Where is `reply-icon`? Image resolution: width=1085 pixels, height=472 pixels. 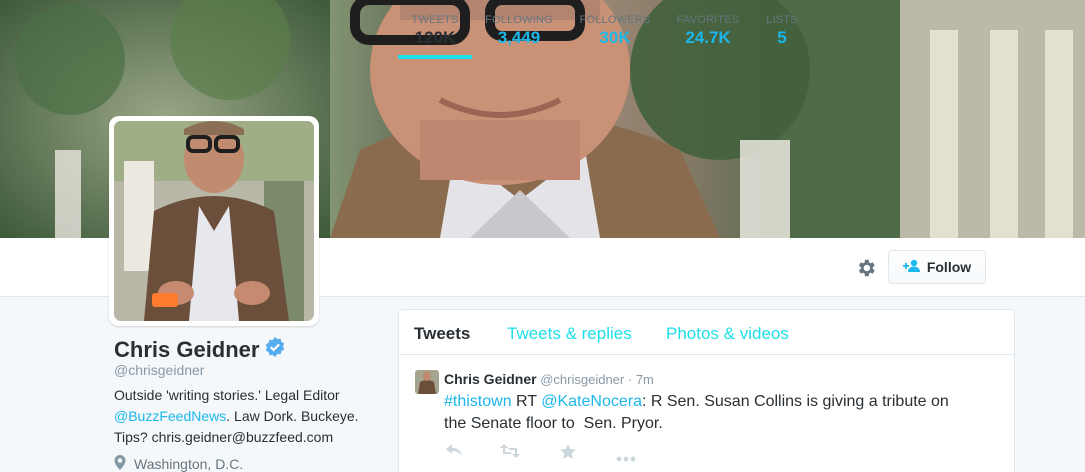
reply-icon is located at coordinates (454, 453).